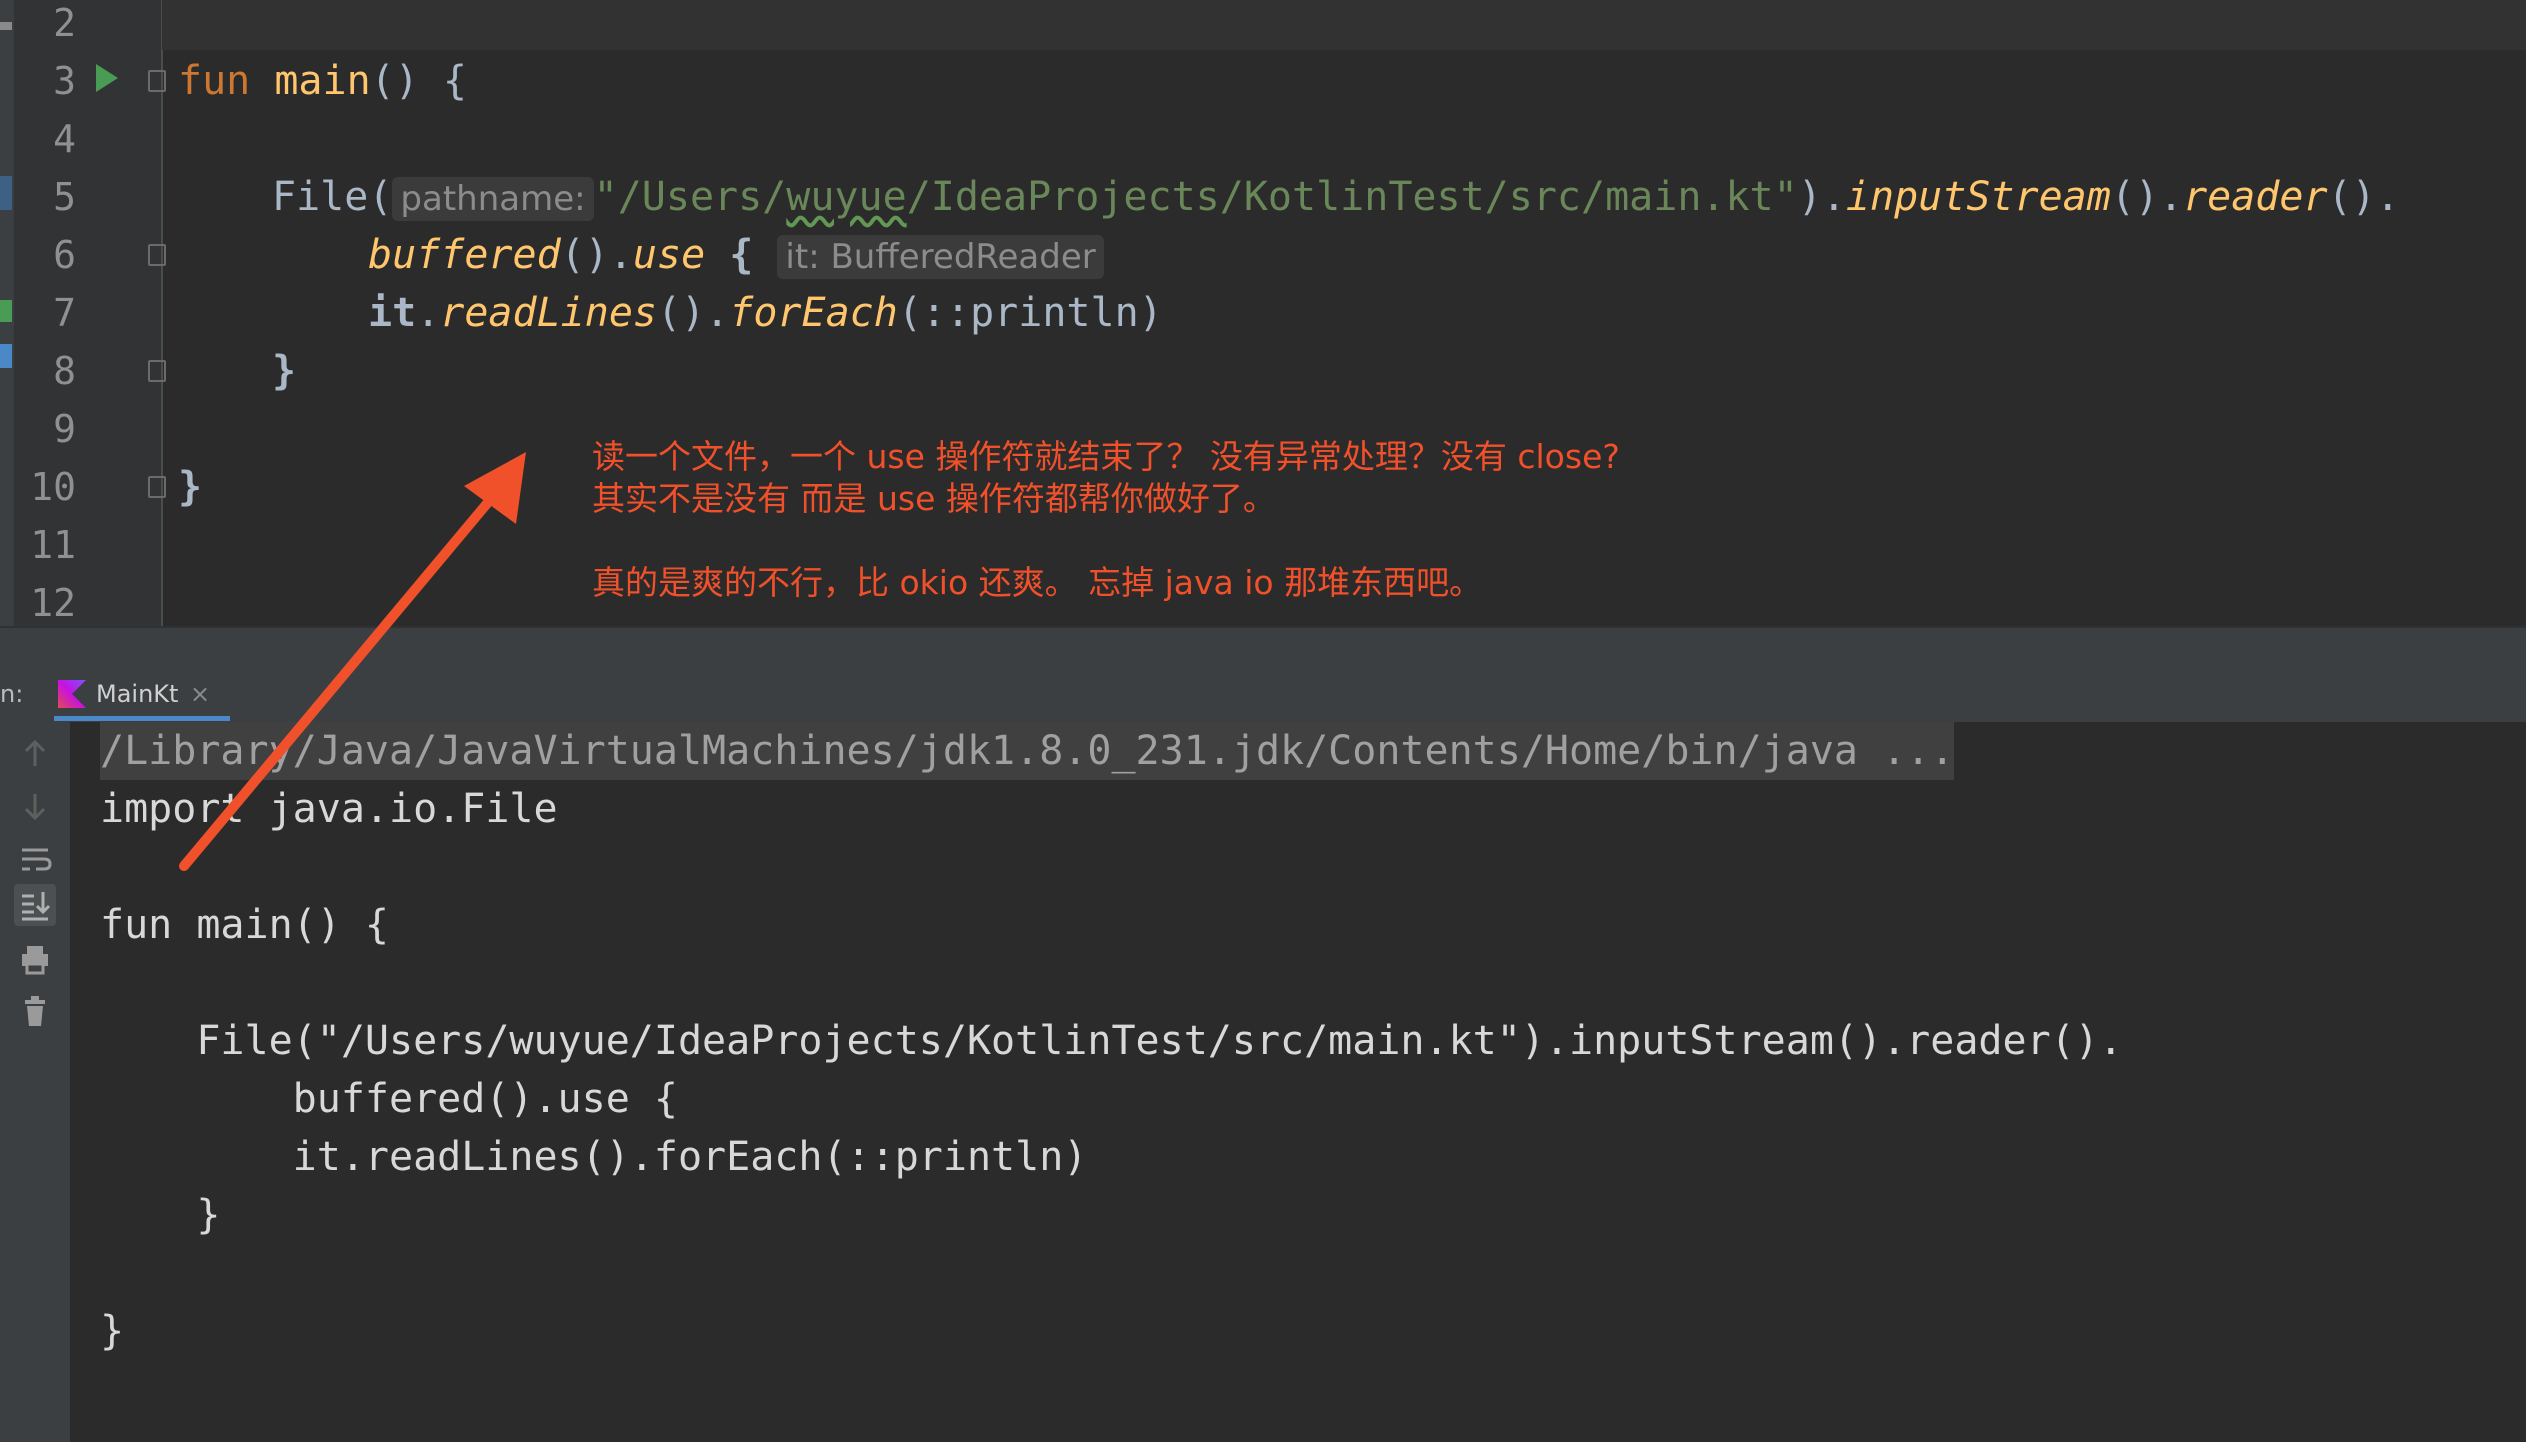  What do you see at coordinates (53, 487) in the screenshot?
I see `line-number: 10` at bounding box center [53, 487].